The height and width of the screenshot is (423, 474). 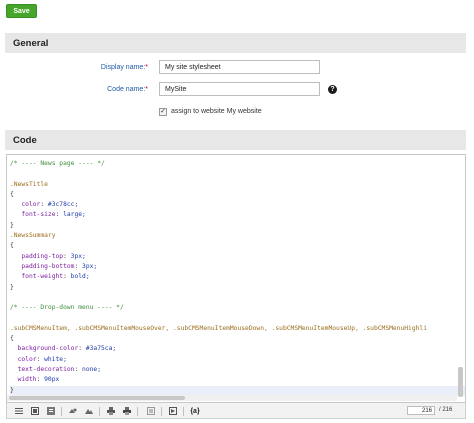 I want to click on code-name-label-text: Code name:, so click(x=126, y=89).